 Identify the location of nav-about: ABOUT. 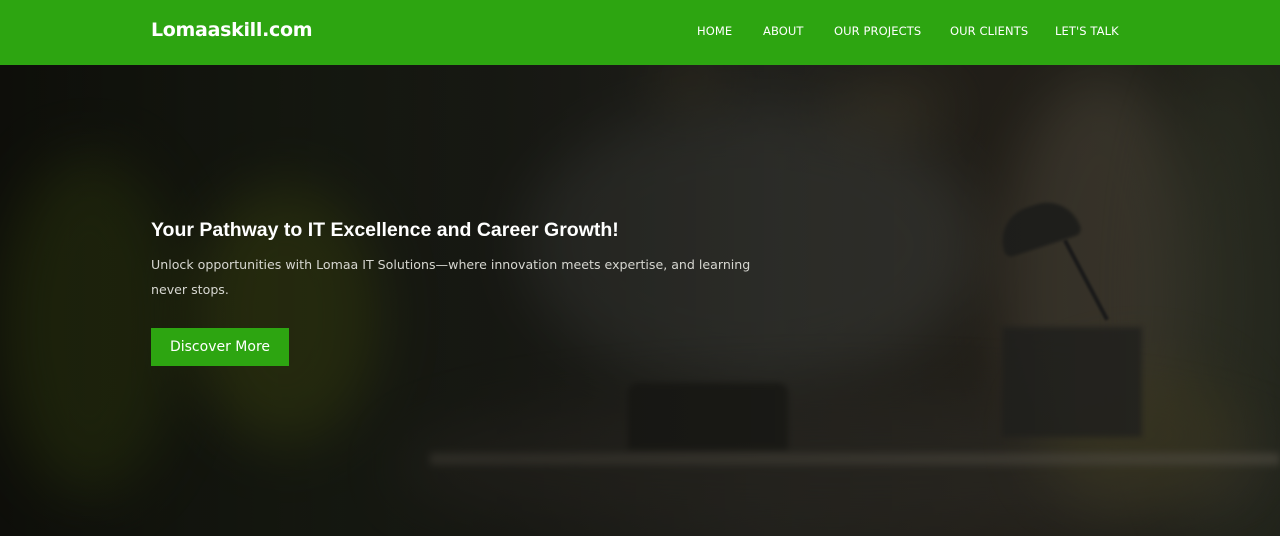
(783, 31).